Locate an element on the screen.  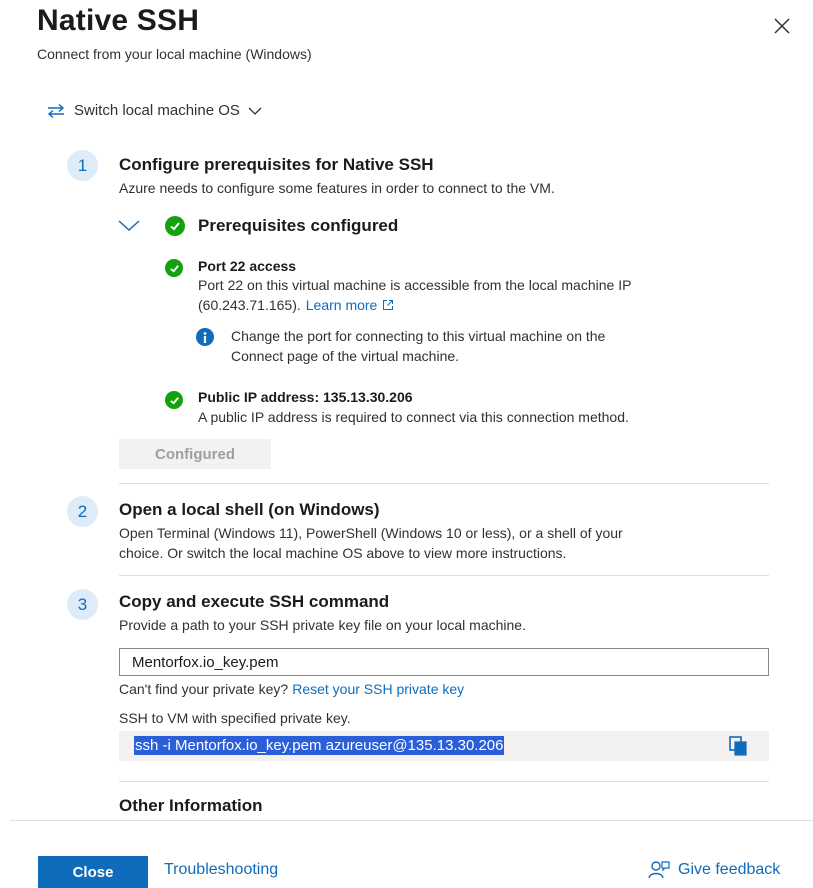
give-feedback-label: Give feedback is located at coordinates (729, 869).